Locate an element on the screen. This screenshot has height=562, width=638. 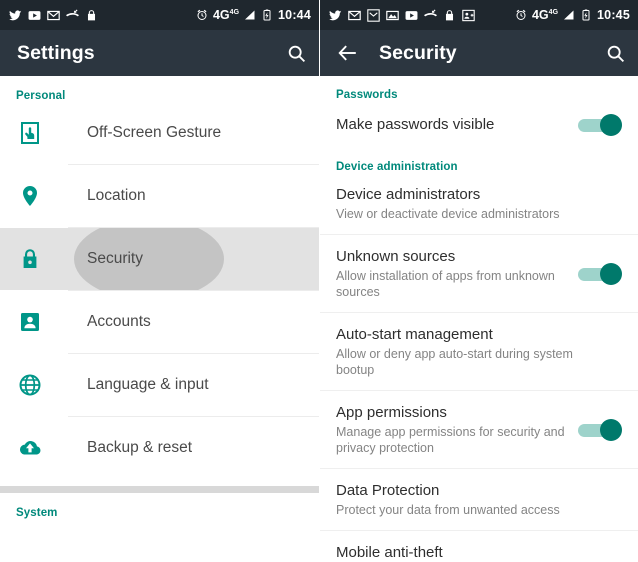
page-title: Settings is located at coordinates (56, 52).